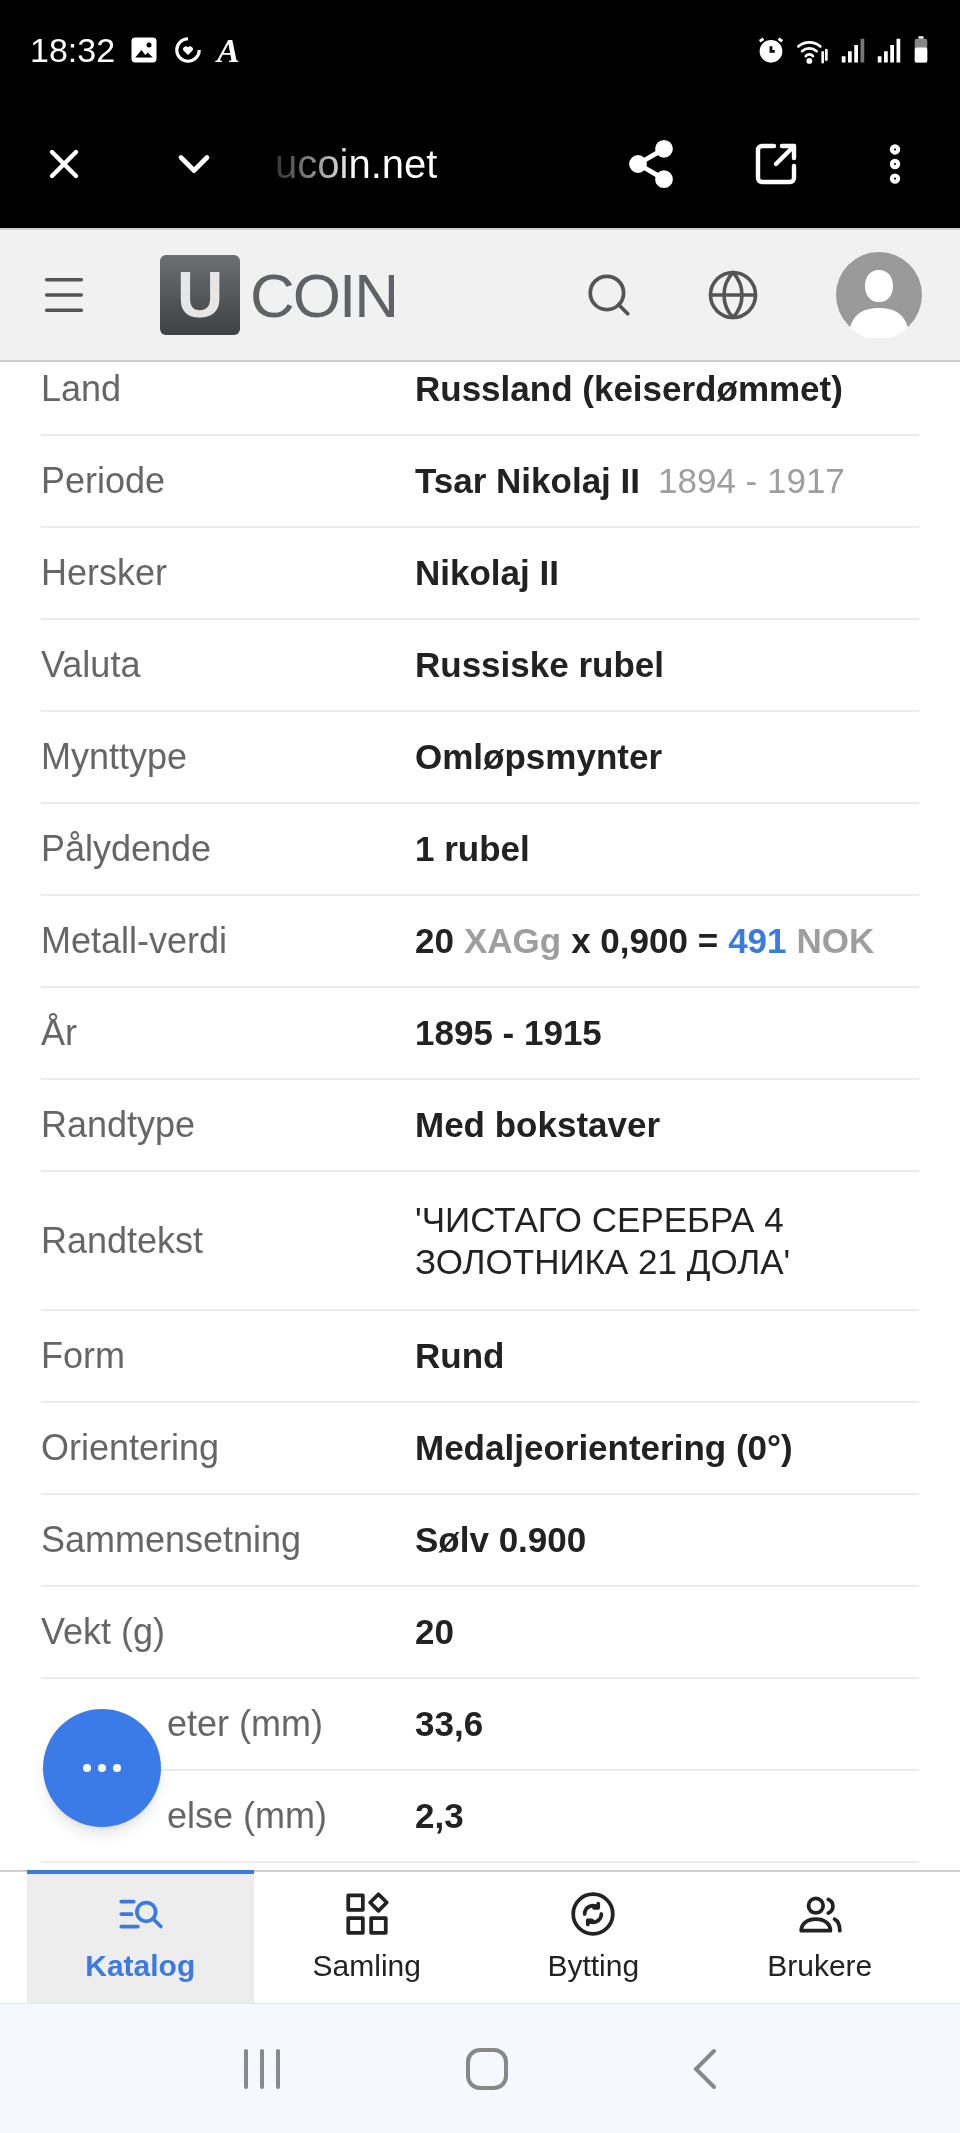 This screenshot has width=960, height=2133. What do you see at coordinates (140, 1936) in the screenshot?
I see `nav-tab: Katalog` at bounding box center [140, 1936].